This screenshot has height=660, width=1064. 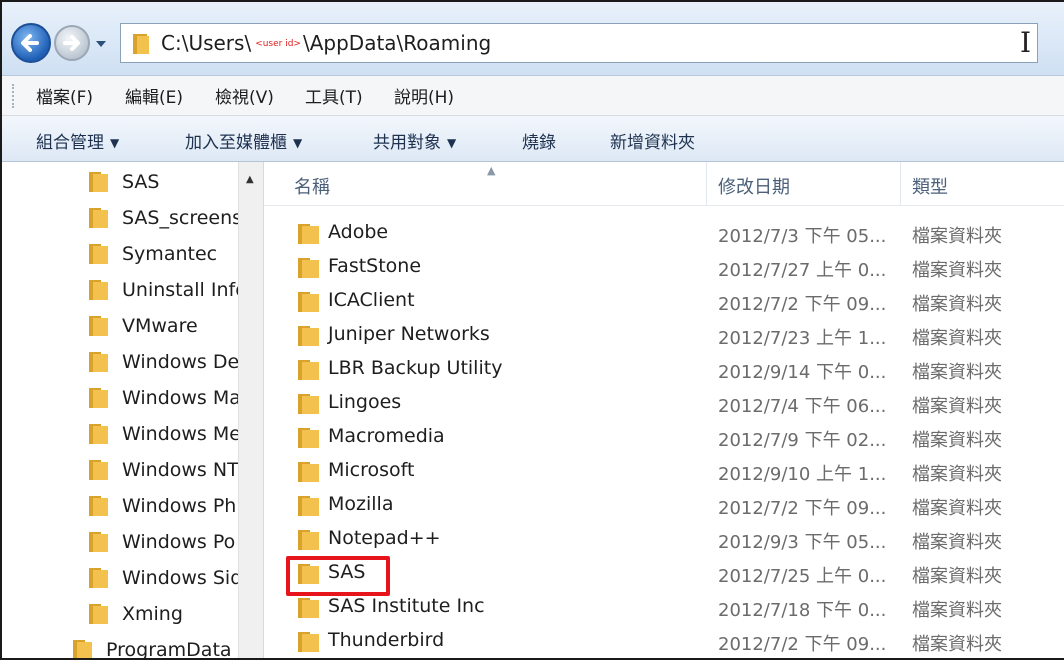 What do you see at coordinates (664, 641) in the screenshot?
I see `file-row: Thunderbird 2012/7/2 下午 09... 檔案資料夾` at bounding box center [664, 641].